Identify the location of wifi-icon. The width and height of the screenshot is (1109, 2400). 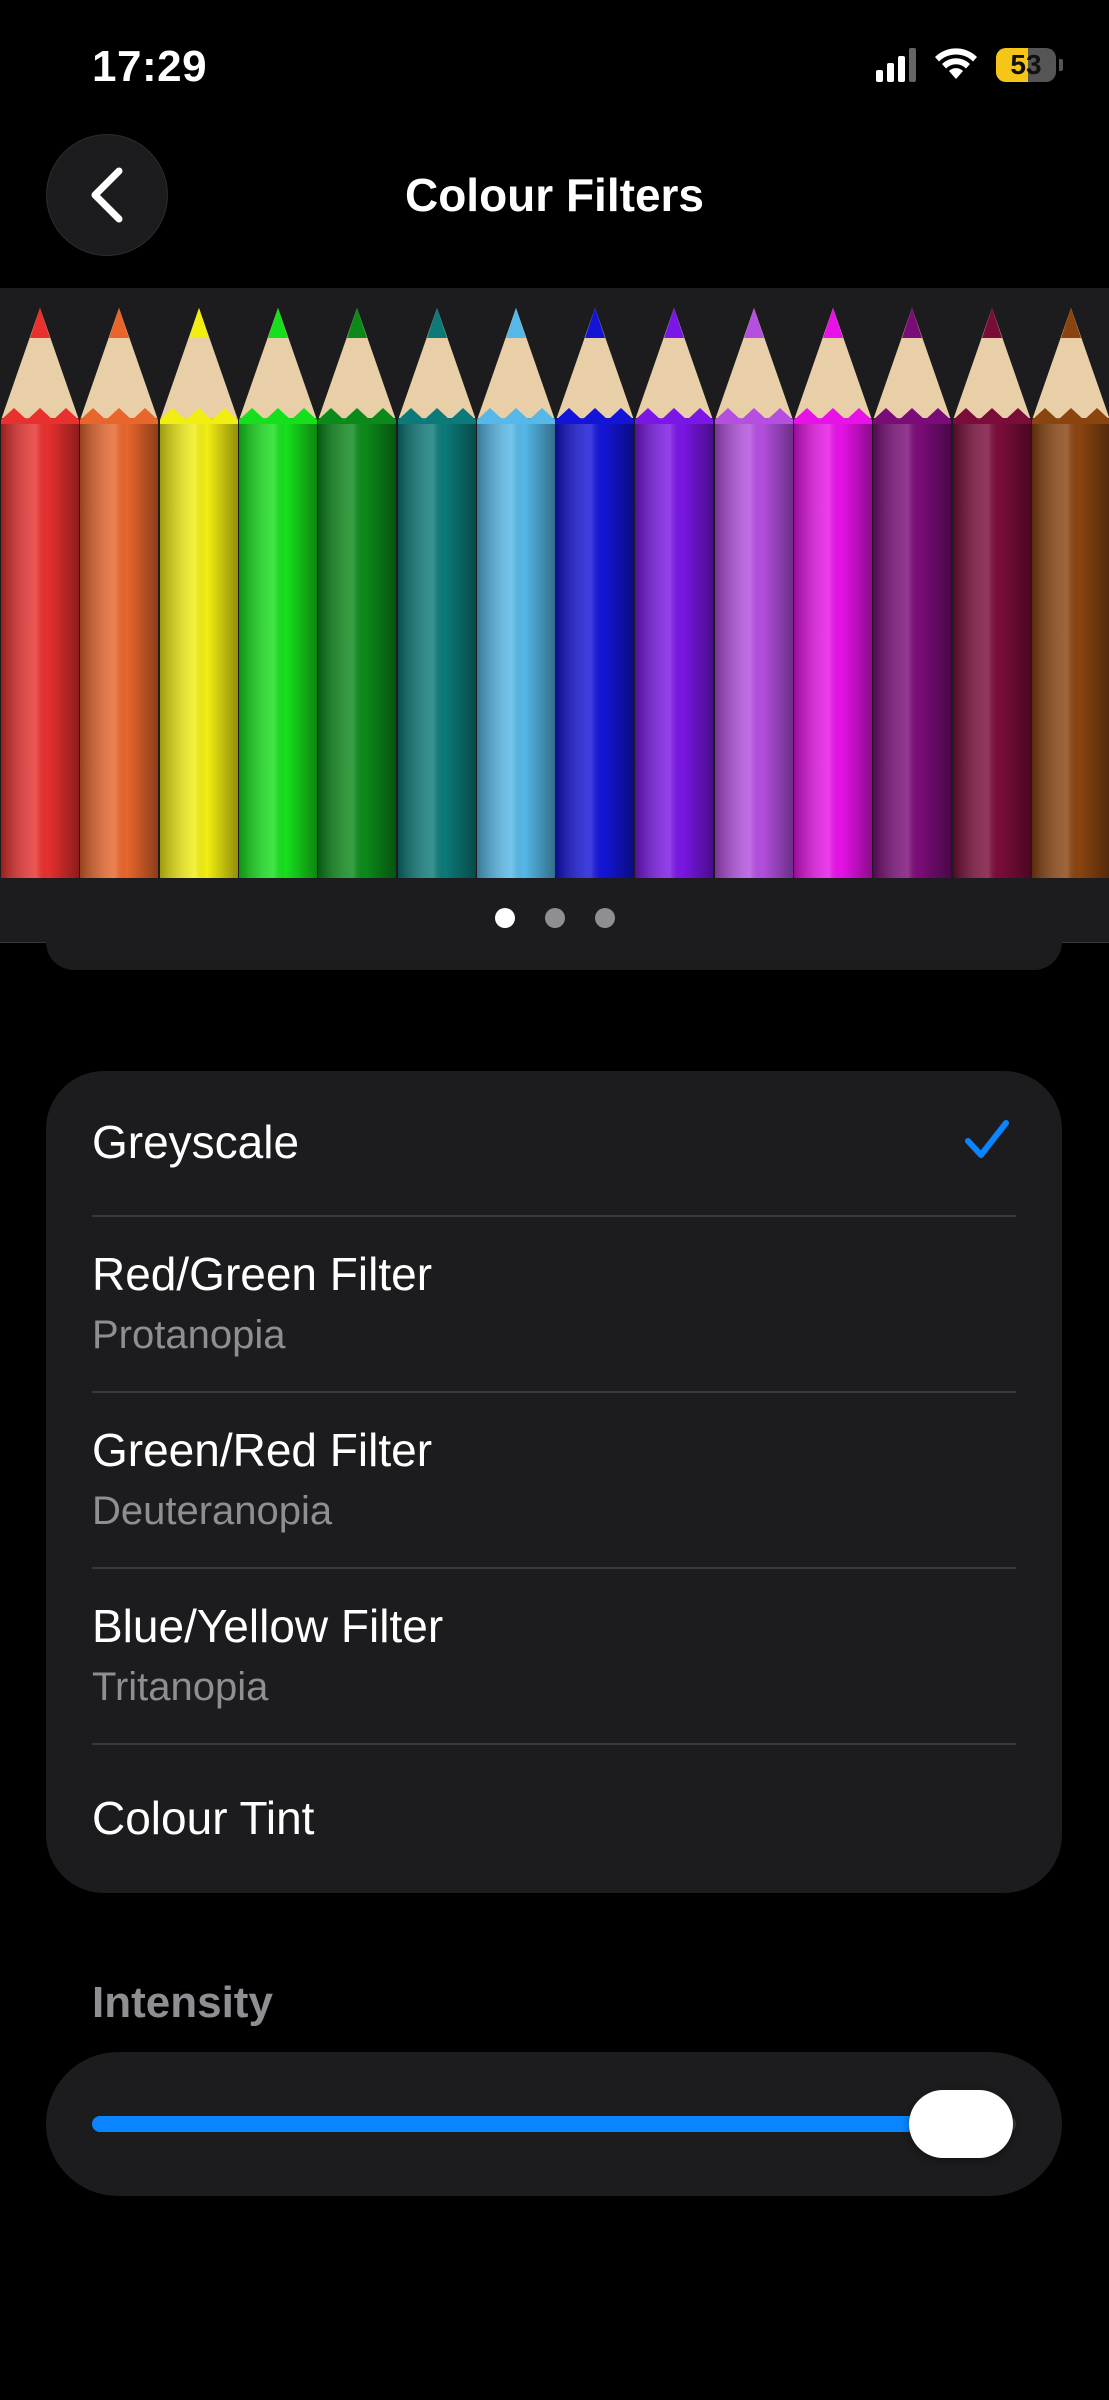
(956, 63).